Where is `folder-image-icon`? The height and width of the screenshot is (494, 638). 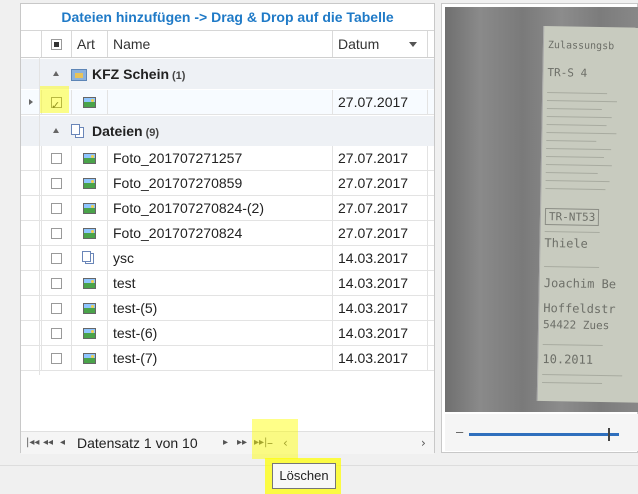 folder-image-icon is located at coordinates (79, 75).